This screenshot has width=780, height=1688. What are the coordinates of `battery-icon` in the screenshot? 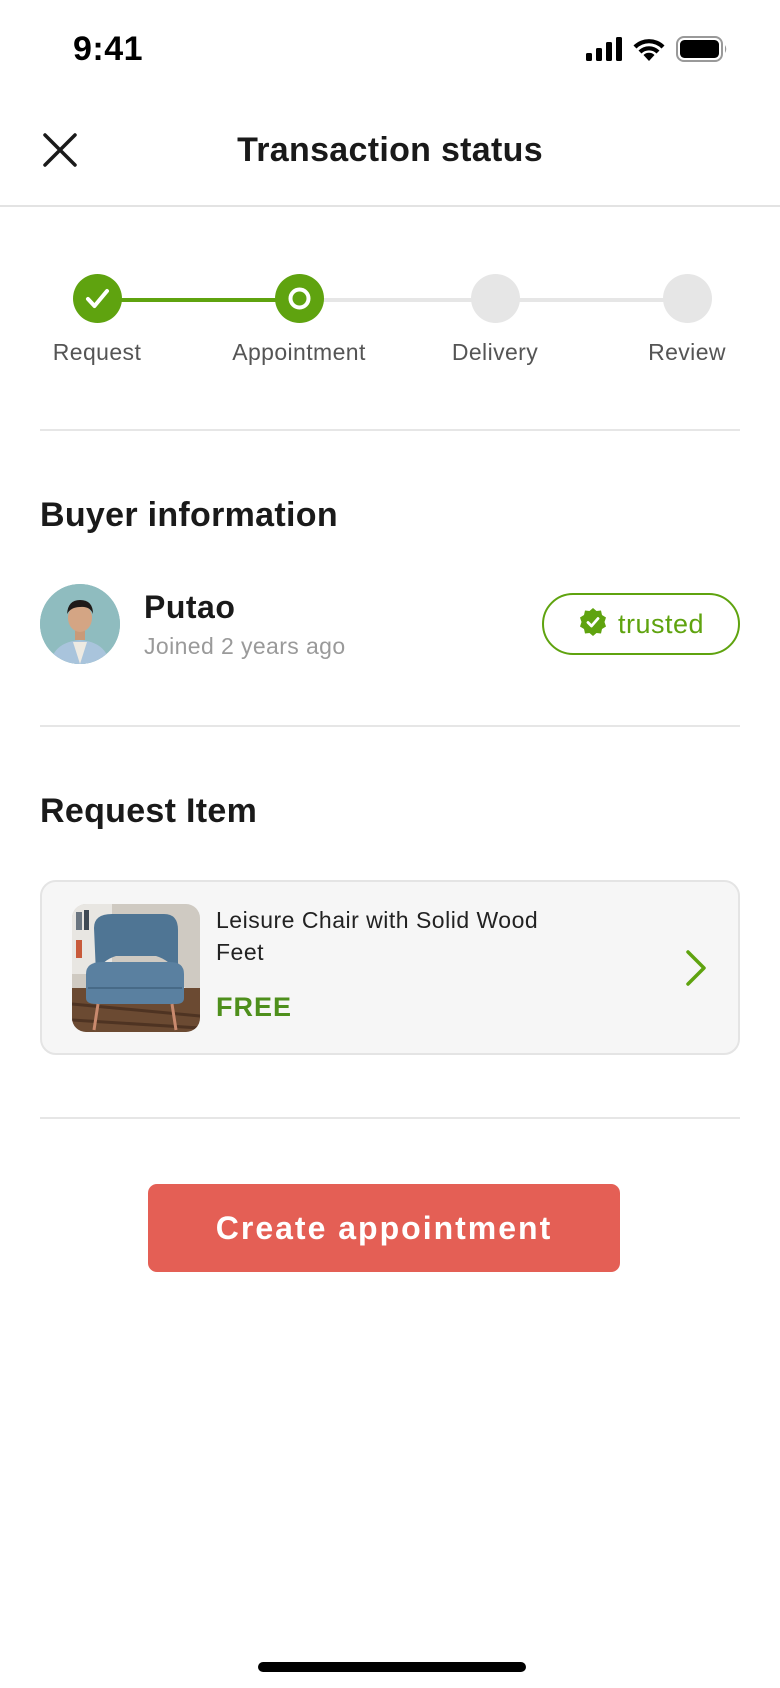 It's located at (702, 51).